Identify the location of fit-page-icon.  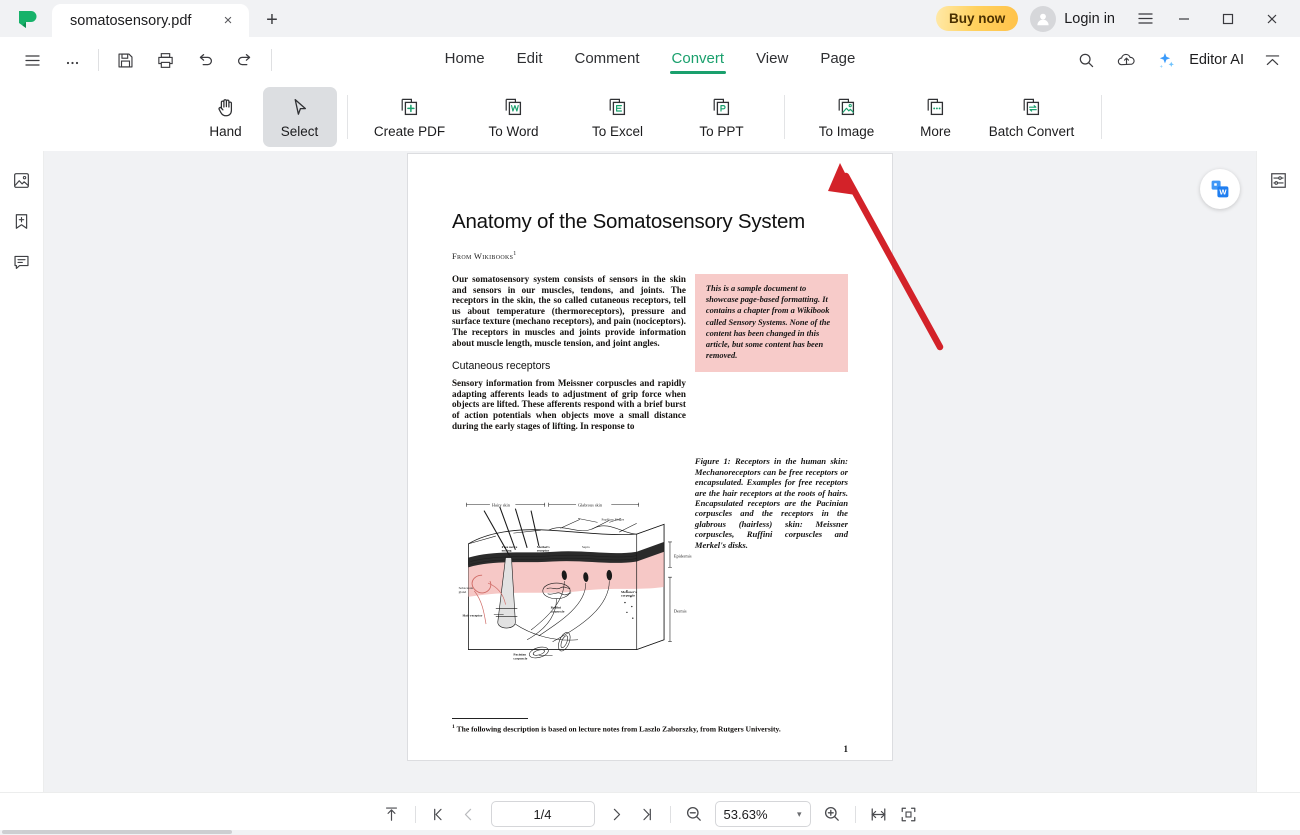
(392, 814).